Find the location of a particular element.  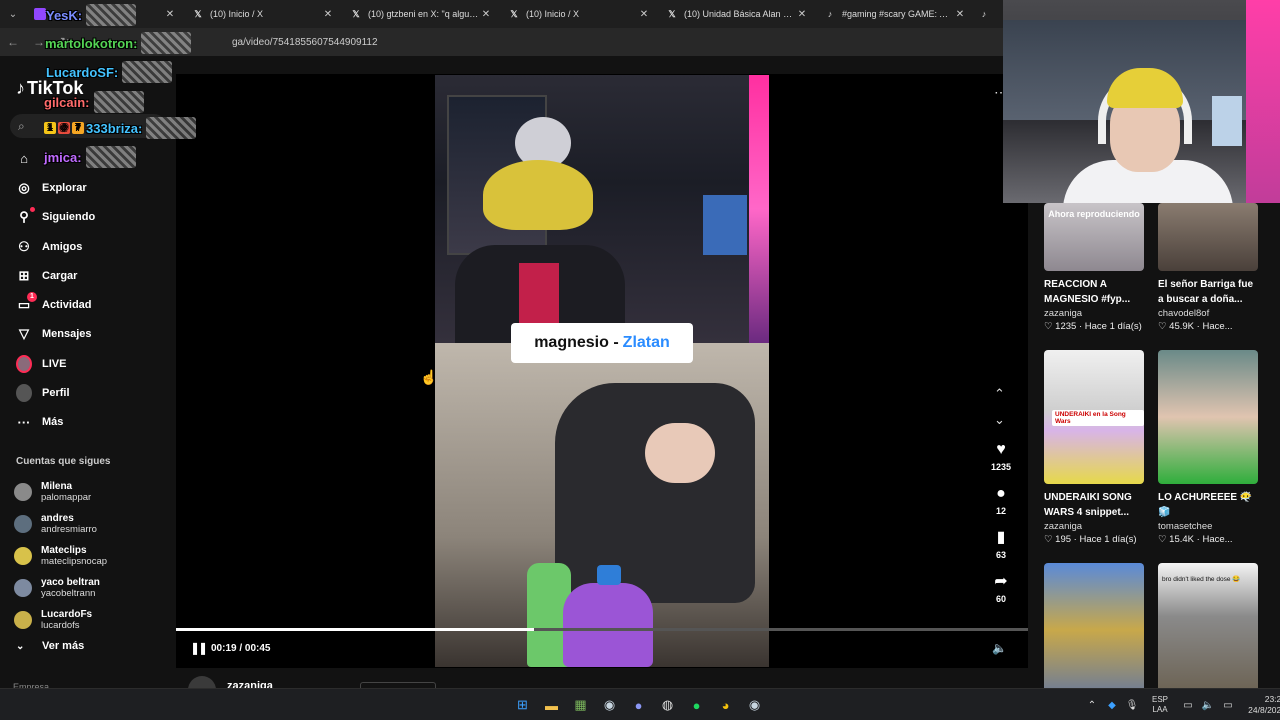

video-scene-top is located at coordinates (602, 210).